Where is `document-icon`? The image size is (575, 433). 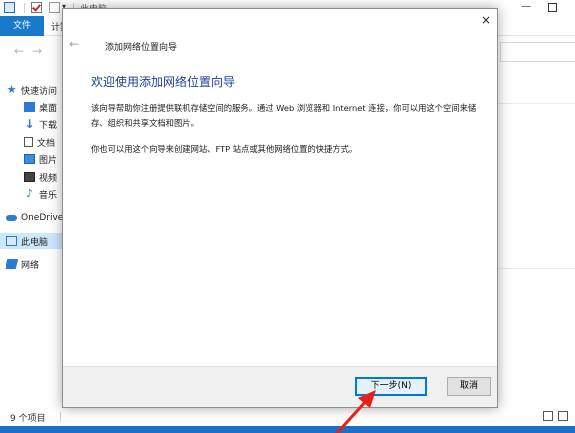 document-icon is located at coordinates (28, 142).